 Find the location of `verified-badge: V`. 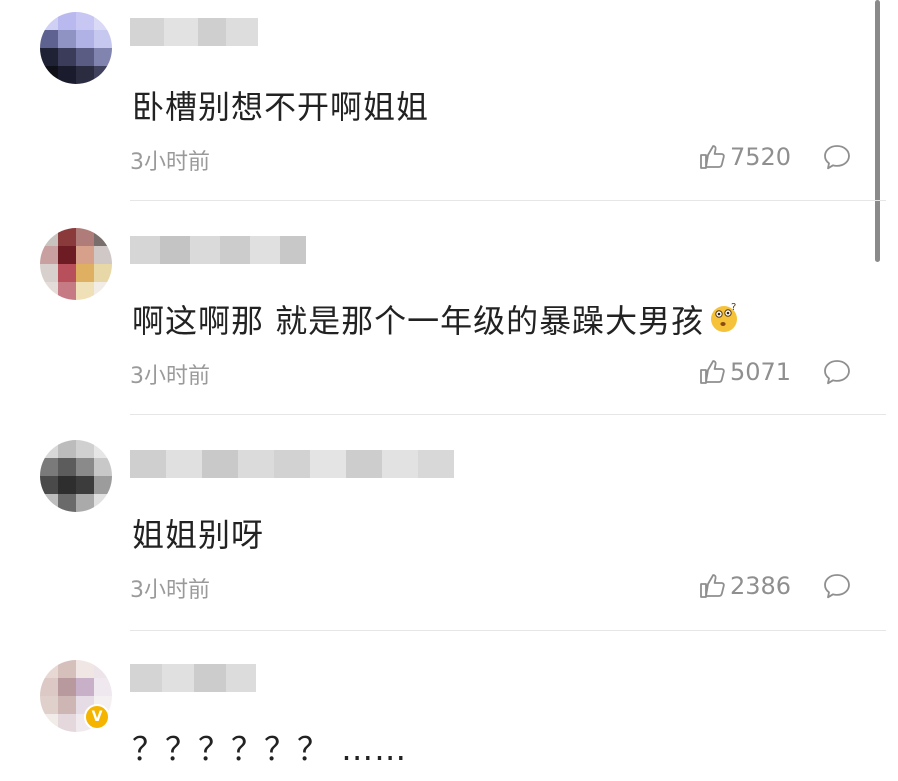

verified-badge: V is located at coordinates (97, 717).